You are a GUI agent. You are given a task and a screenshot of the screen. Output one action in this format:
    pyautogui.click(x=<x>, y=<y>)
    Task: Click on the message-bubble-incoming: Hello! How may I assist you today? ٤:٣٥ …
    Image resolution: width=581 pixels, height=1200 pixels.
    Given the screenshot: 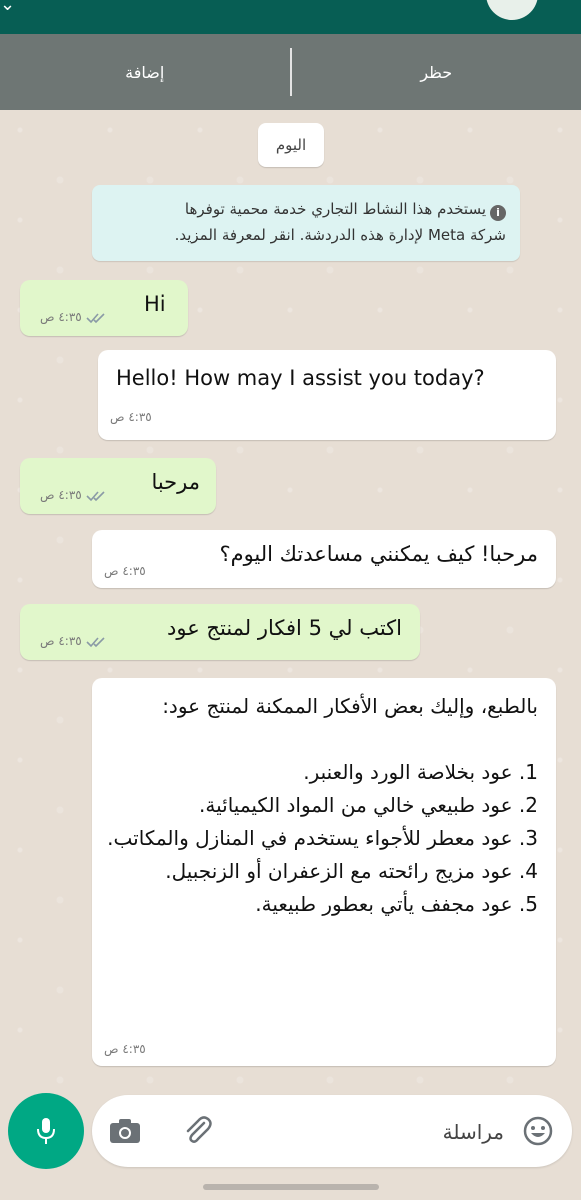 What is the action you would take?
    pyautogui.click(x=327, y=395)
    